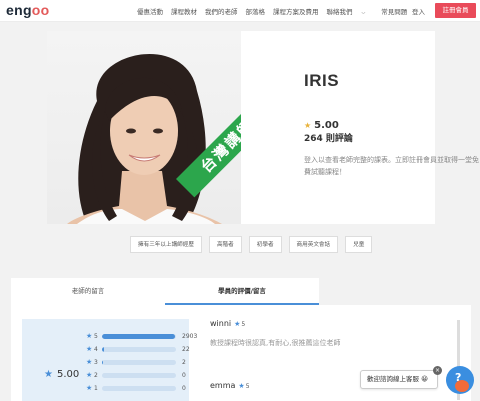 Image resolution: width=480 pixels, height=401 pixels. Describe the element at coordinates (350, 11) in the screenshot. I see `nav-contact: 聯絡我們 ⌵` at that location.